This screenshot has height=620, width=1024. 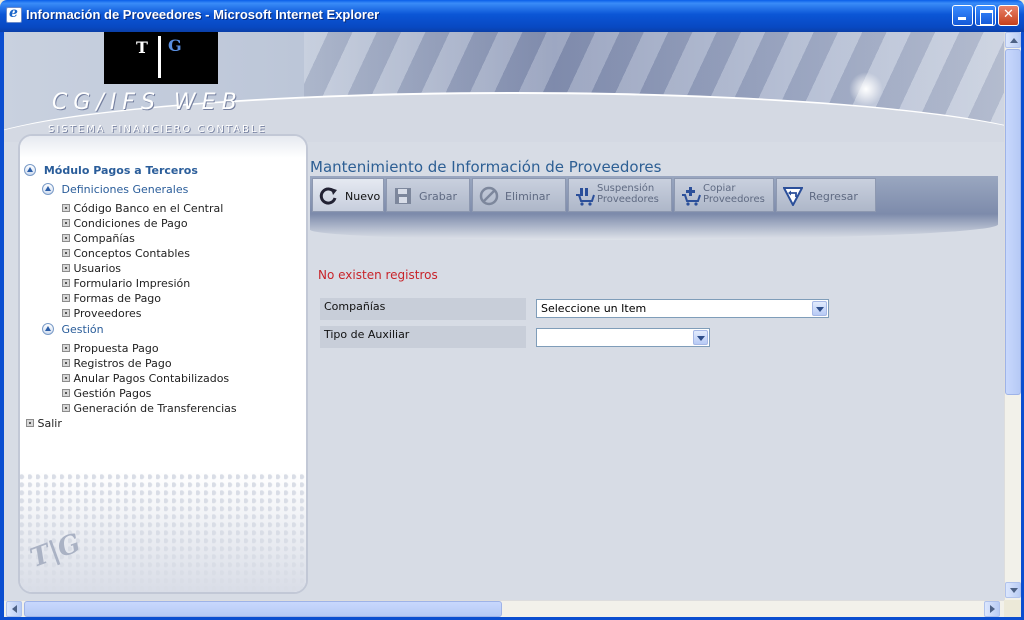 I want to click on menu-item-label: Propuesta Pago, so click(x=116, y=348).